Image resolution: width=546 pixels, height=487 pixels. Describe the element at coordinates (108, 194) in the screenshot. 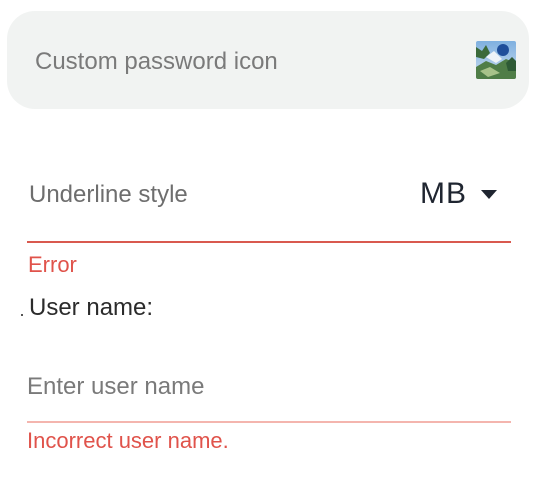

I see `underline-style-label: Underline style` at that location.